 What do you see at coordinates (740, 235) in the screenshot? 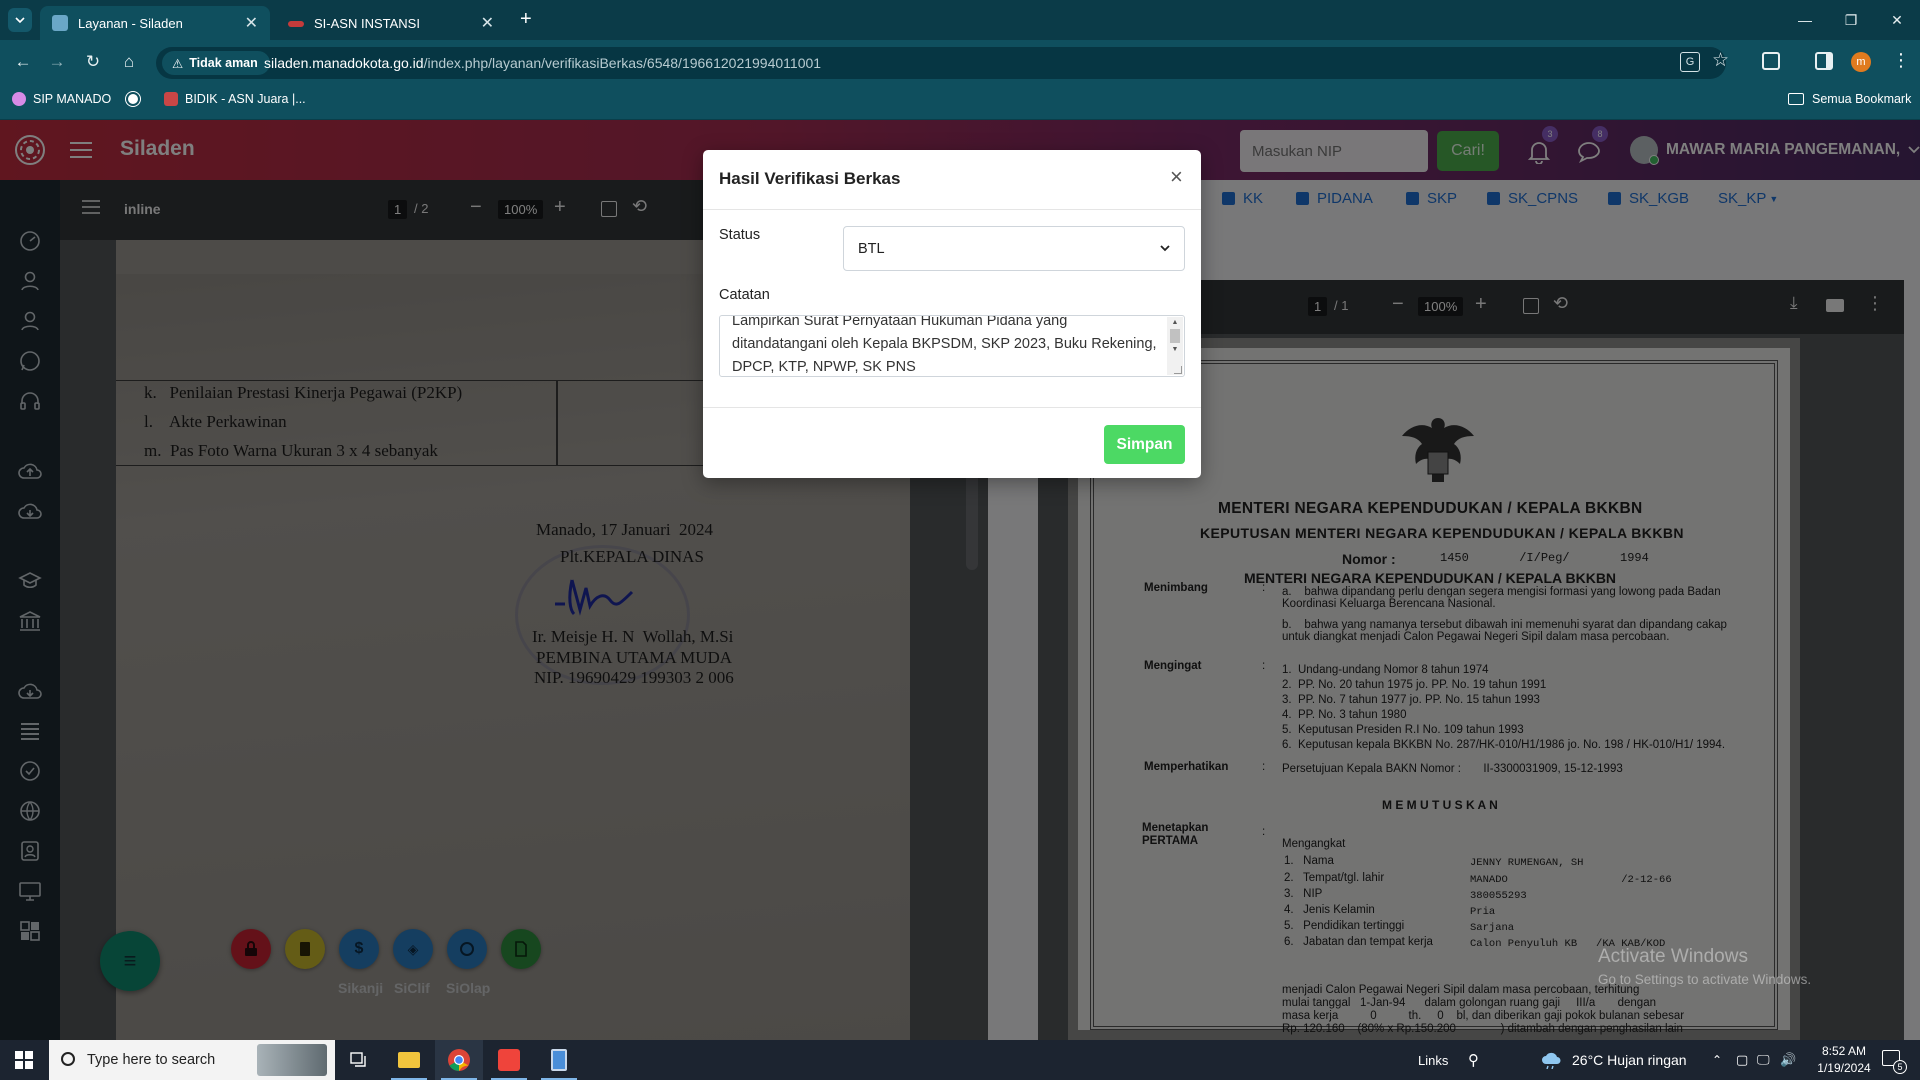
I see `status-label: Status` at bounding box center [740, 235].